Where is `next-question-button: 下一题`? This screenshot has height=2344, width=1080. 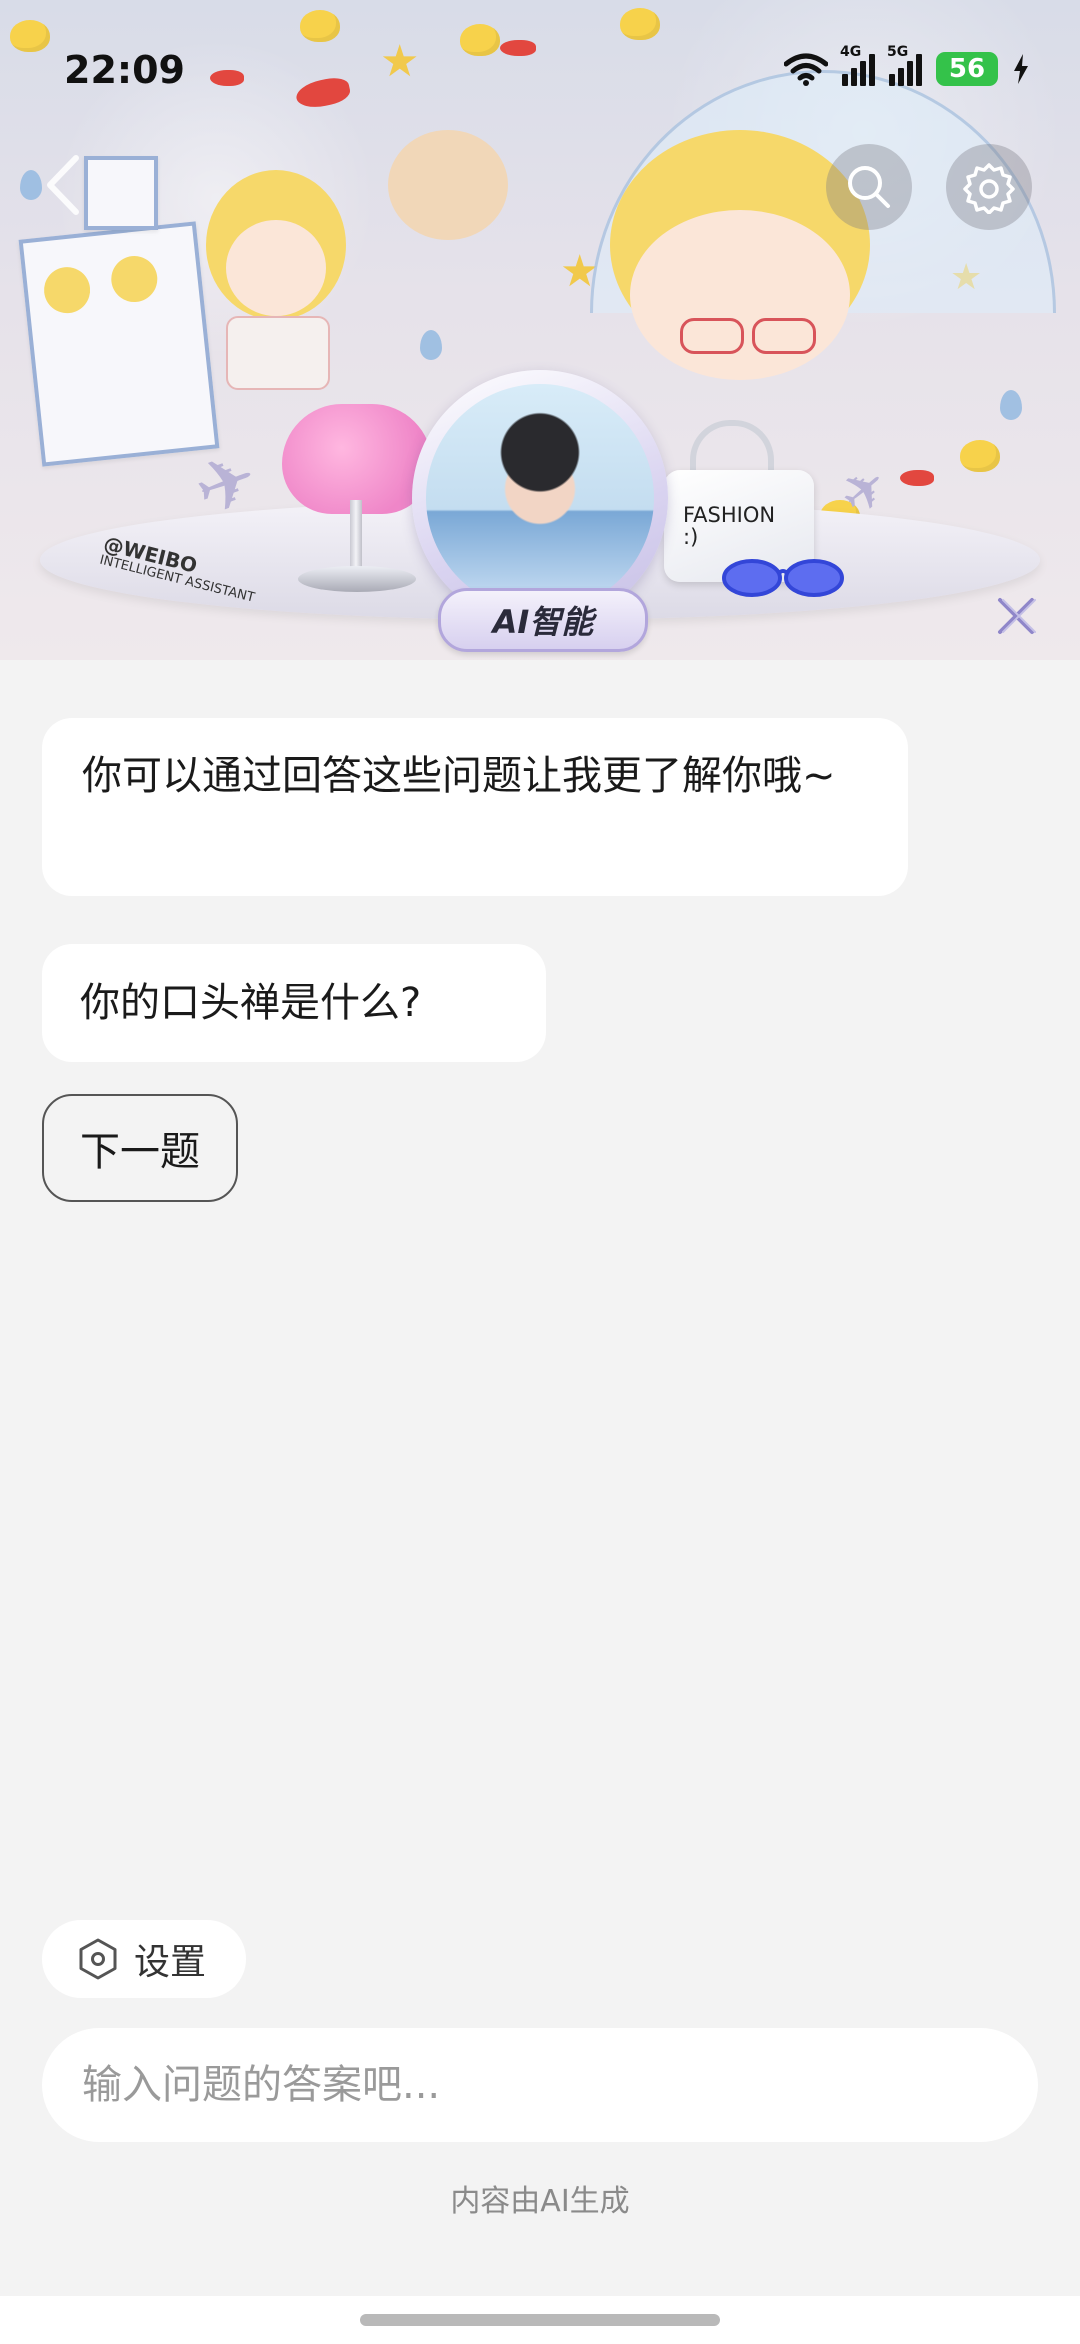 next-question-button: 下一题 is located at coordinates (140, 1148).